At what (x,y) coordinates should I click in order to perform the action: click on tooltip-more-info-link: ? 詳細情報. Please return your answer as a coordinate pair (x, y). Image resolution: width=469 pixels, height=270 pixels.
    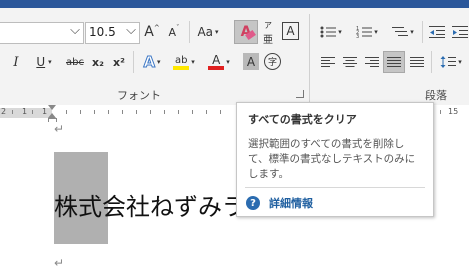
    Looking at the image, I should click on (279, 203).